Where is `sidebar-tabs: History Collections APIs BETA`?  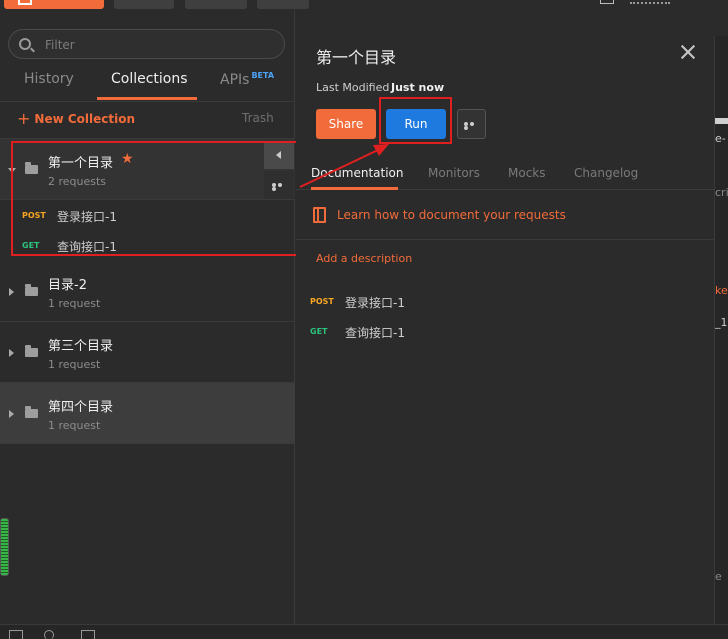
sidebar-tabs: History Collections APIs BETA is located at coordinates (147, 84).